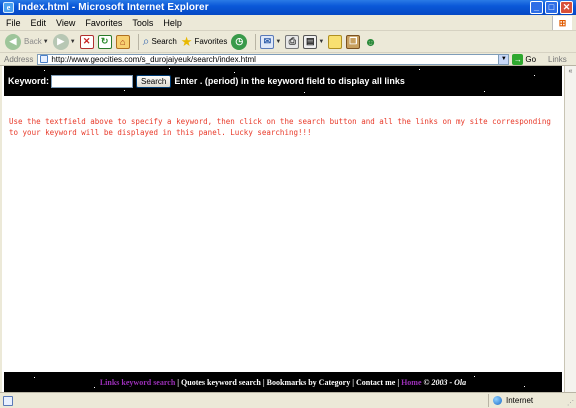  Describe the element at coordinates (13, 41) in the screenshot. I see `back-arrow-icon: ◀` at that location.